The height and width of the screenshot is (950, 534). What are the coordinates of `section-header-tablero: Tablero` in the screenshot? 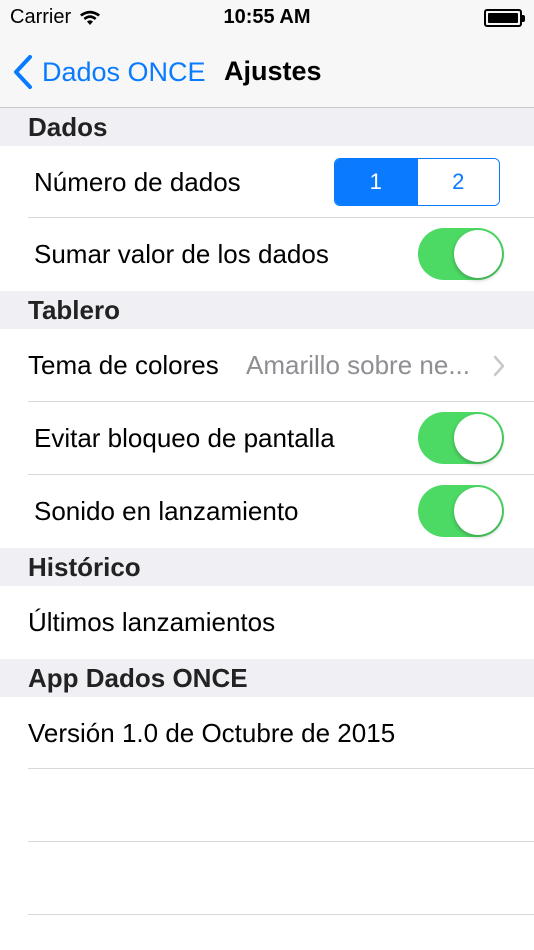 It's located at (267, 310).